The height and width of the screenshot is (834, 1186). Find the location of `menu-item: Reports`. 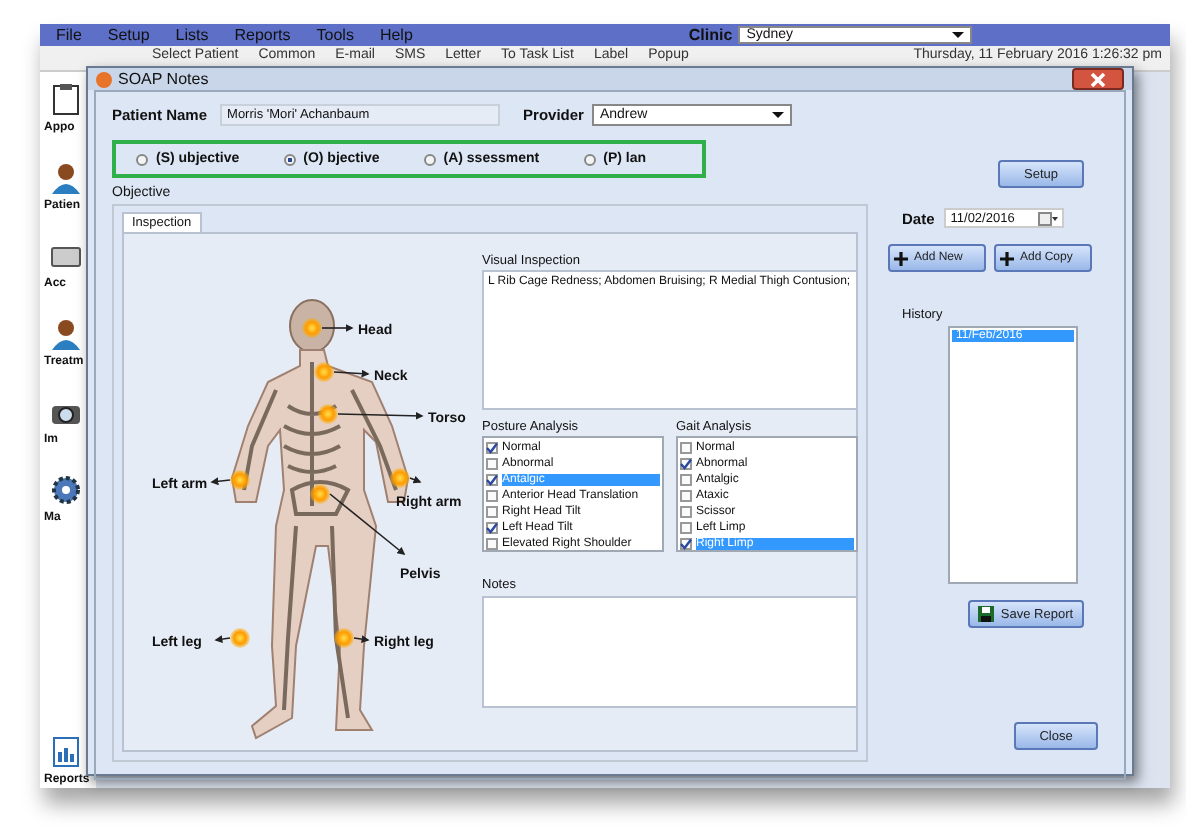

menu-item: Reports is located at coordinates (262, 35).